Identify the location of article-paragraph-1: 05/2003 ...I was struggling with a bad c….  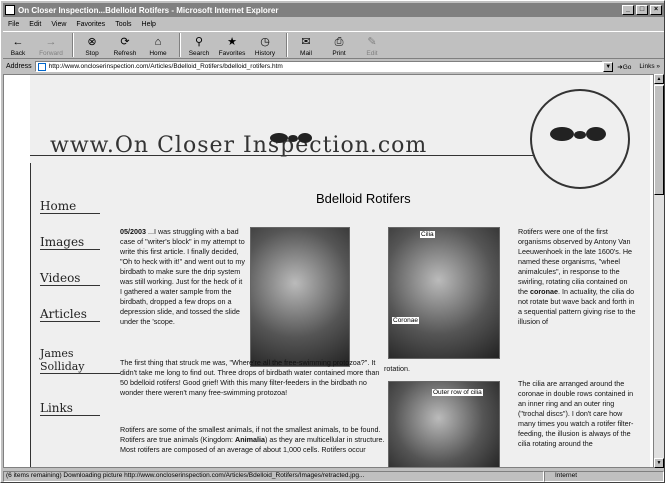
(183, 277).